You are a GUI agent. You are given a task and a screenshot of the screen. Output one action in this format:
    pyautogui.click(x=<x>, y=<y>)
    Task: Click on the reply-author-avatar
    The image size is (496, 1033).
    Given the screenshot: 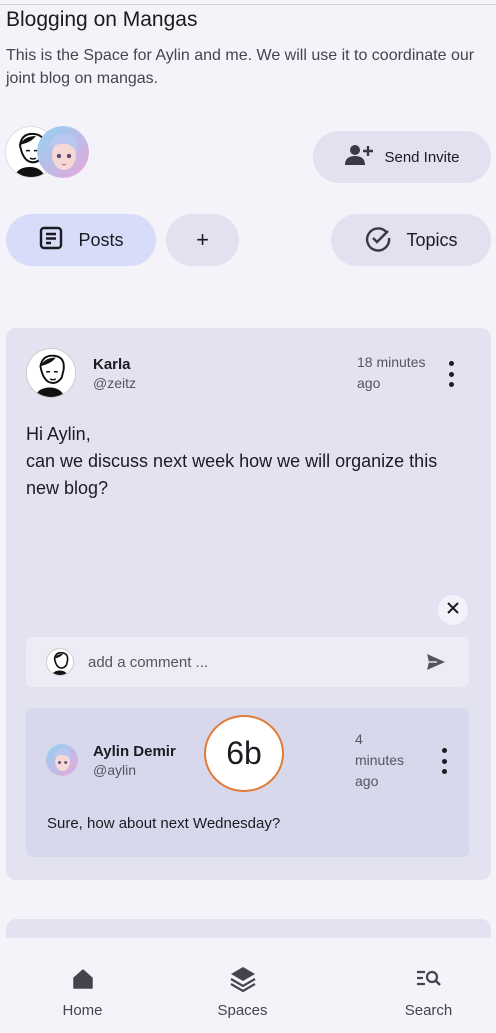 What is the action you would take?
    pyautogui.click(x=62, y=760)
    